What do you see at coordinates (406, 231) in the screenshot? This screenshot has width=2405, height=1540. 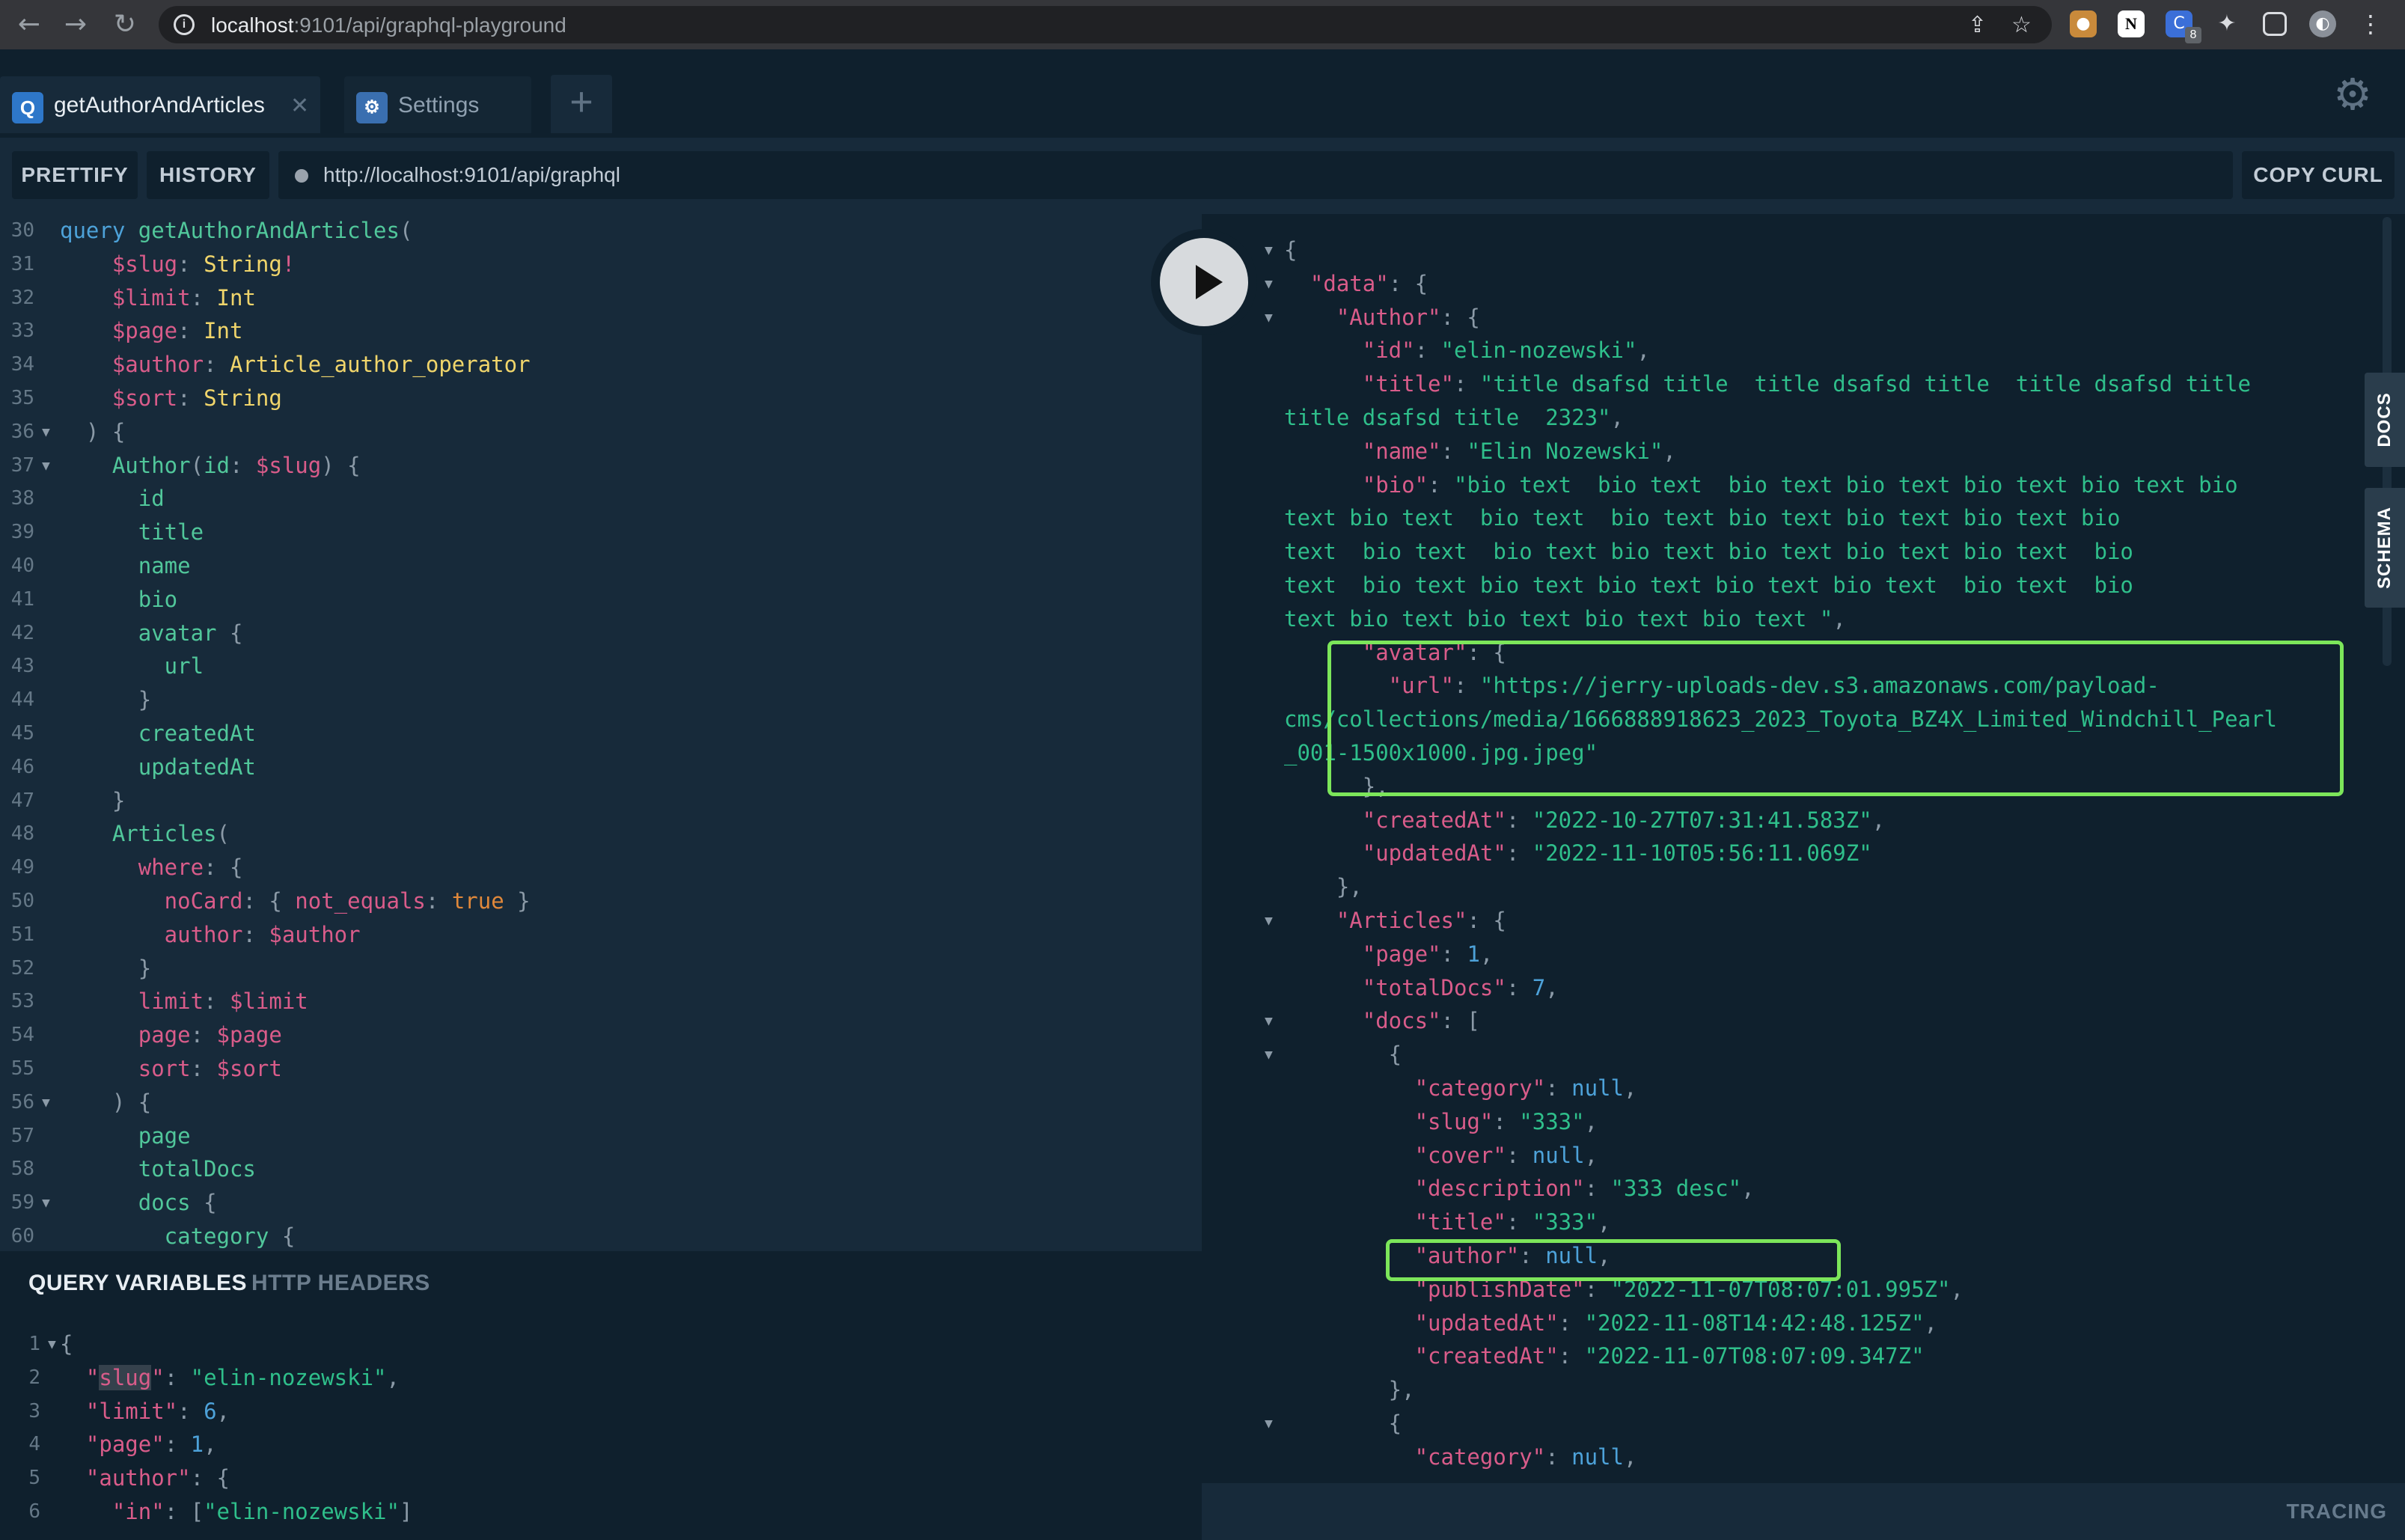 I see `code-token: (` at bounding box center [406, 231].